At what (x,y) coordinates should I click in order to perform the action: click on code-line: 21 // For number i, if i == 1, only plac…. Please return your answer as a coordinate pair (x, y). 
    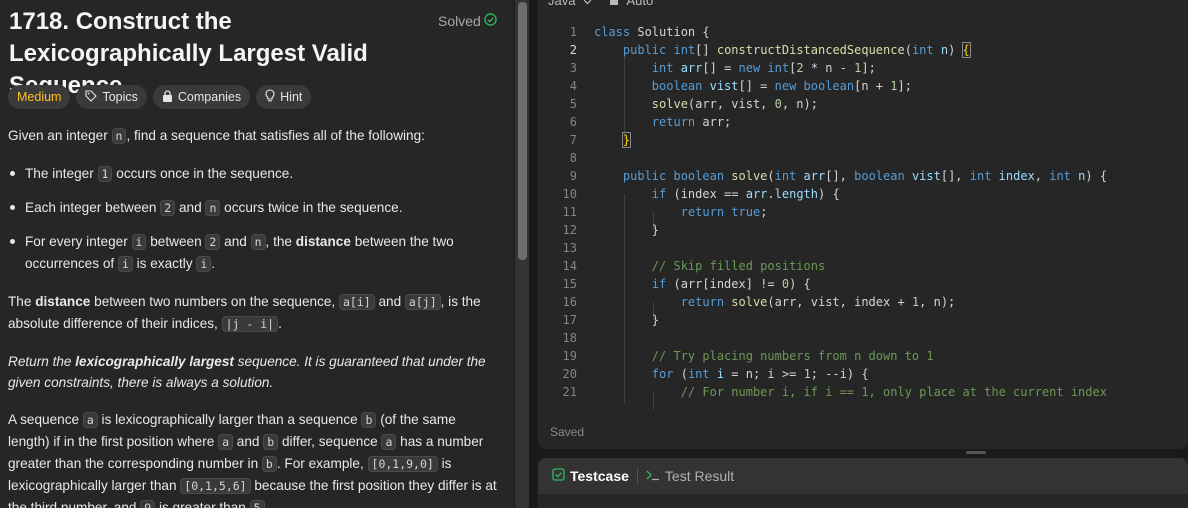
    Looking at the image, I should click on (863, 392).